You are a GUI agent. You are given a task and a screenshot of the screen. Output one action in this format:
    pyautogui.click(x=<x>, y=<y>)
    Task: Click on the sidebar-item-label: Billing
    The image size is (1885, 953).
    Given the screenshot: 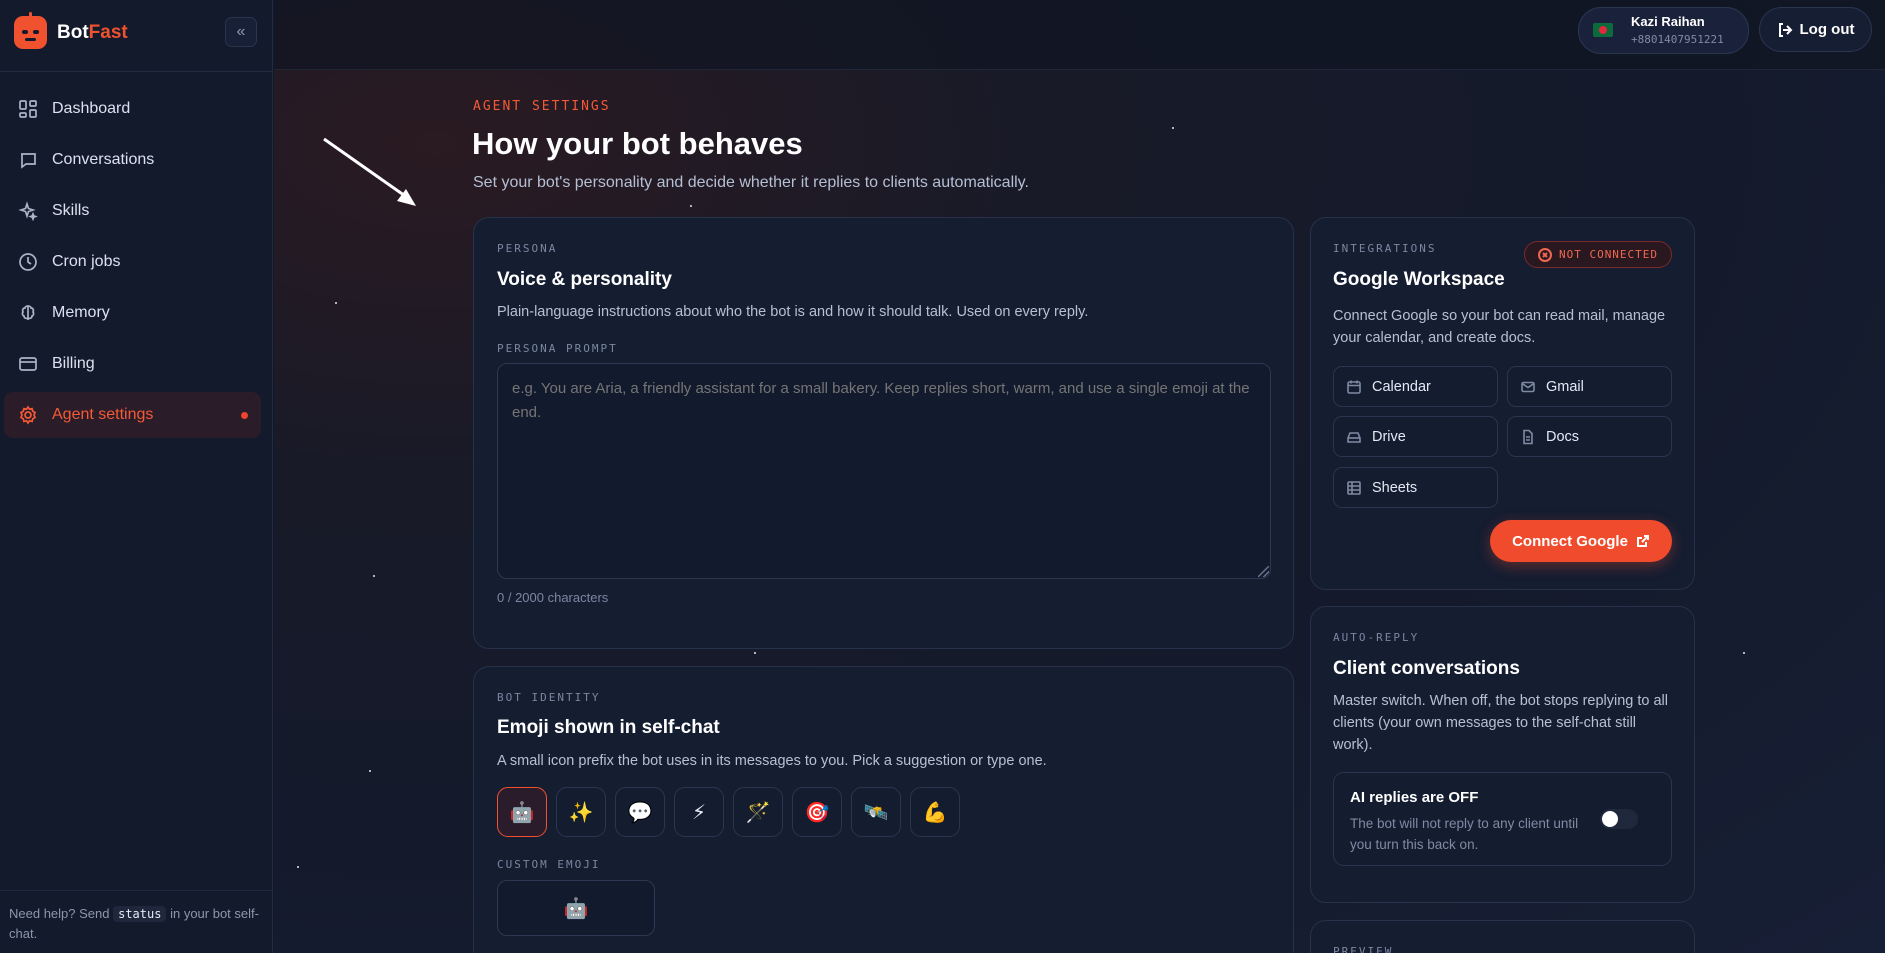 What is the action you would take?
    pyautogui.click(x=73, y=363)
    